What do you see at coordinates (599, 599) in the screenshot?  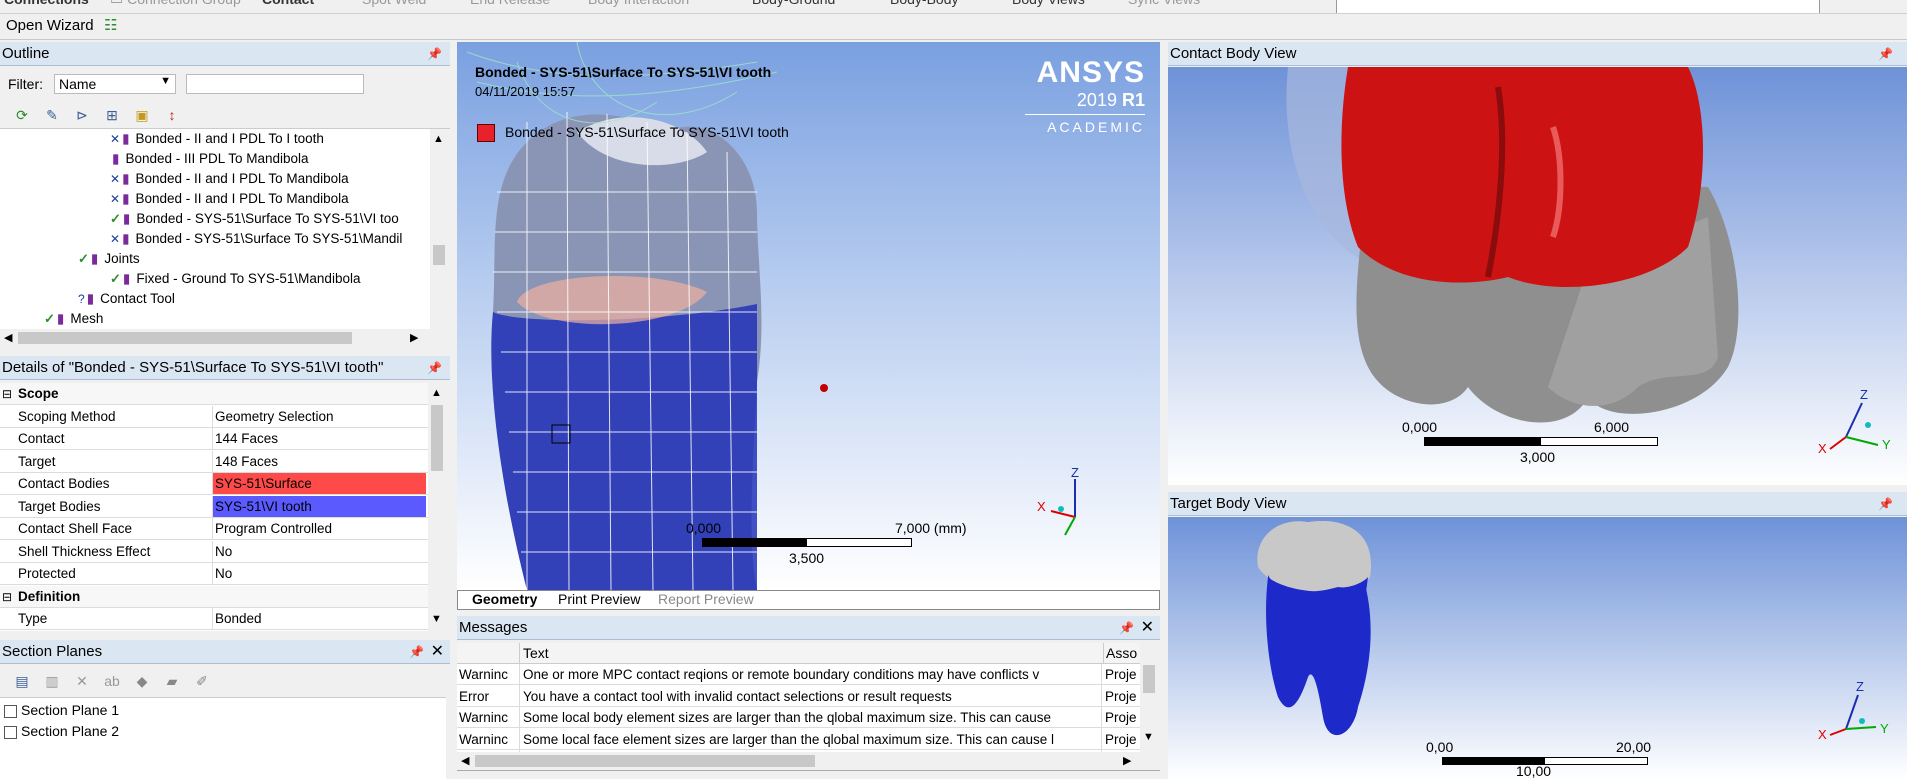 I see `tab-print-preview: Print Preview` at bounding box center [599, 599].